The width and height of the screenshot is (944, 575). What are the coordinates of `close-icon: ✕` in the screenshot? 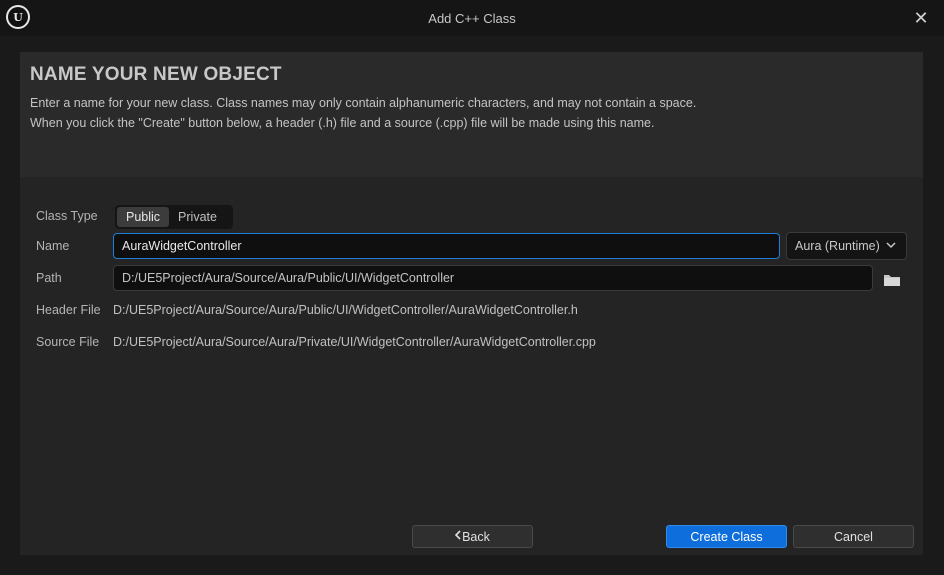 It's located at (921, 18).